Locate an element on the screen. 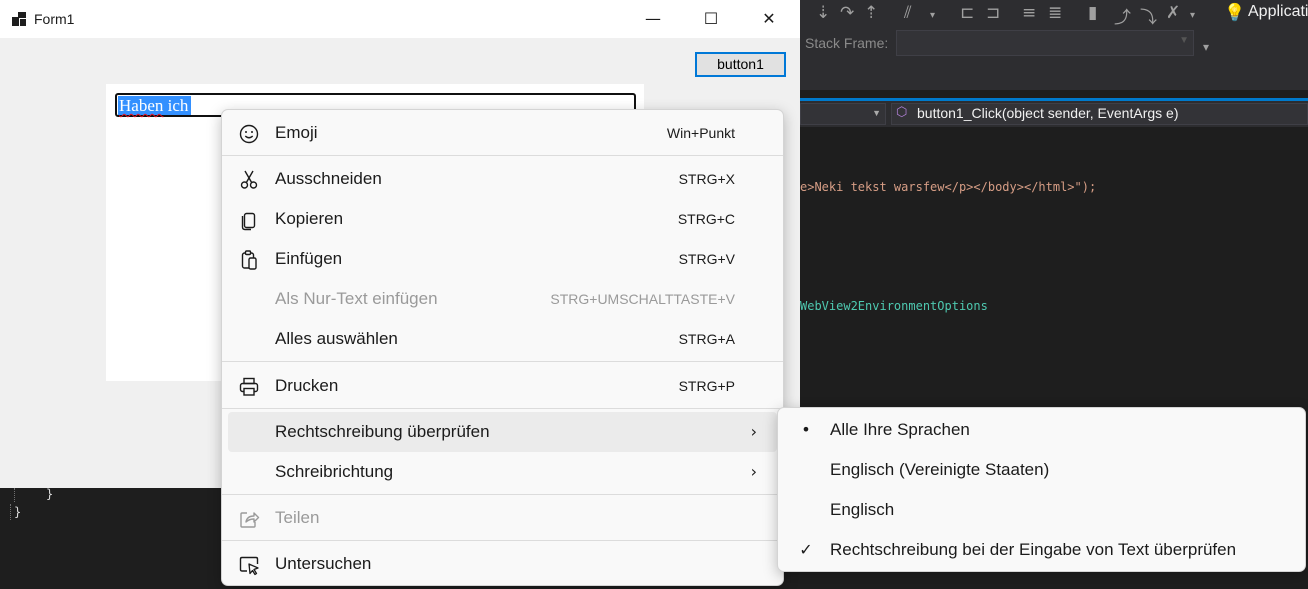 The width and height of the screenshot is (1308, 589). step-out-icon: ⇡ is located at coordinates (871, 13).